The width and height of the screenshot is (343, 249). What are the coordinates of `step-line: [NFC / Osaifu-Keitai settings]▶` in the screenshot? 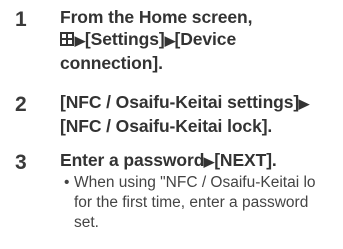 It's located at (200, 103).